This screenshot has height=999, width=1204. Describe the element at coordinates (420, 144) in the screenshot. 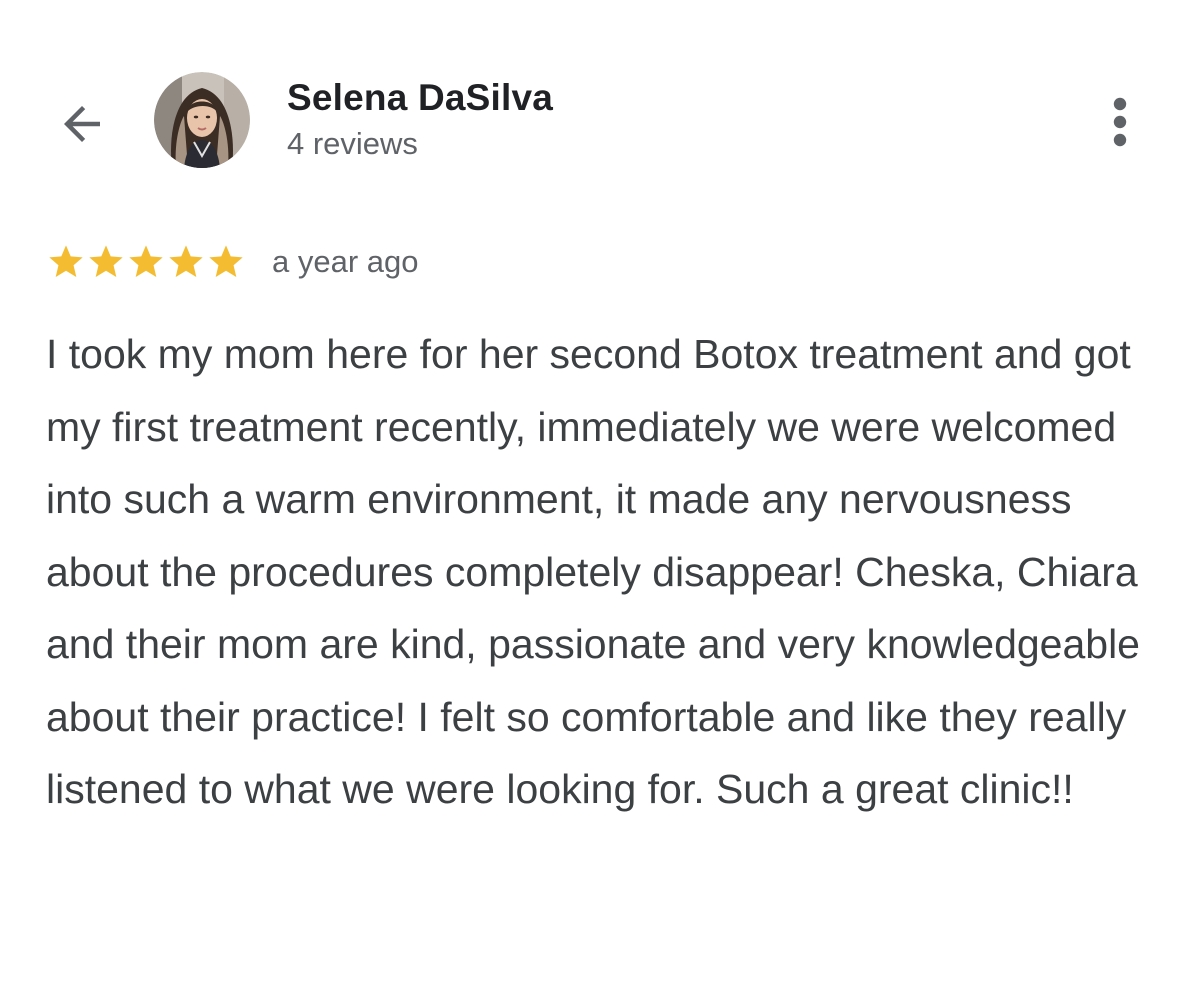

I see `review-count: 4 reviews` at that location.